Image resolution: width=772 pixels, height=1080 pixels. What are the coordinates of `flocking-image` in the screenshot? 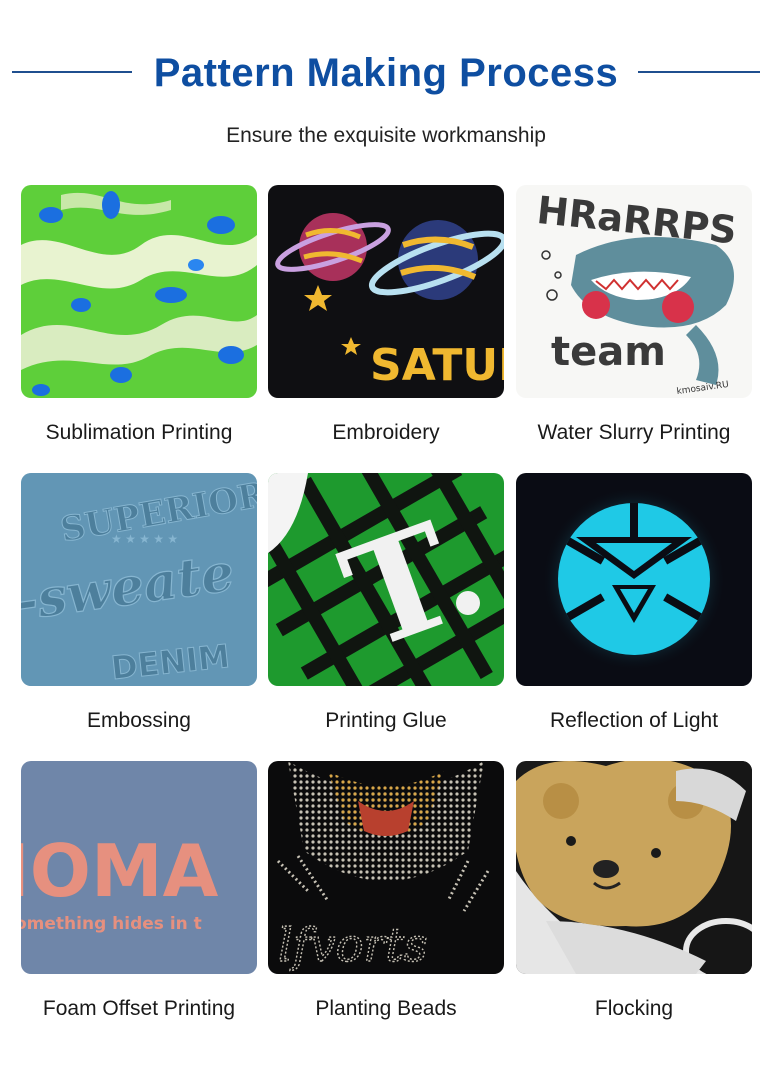 It's located at (634, 867).